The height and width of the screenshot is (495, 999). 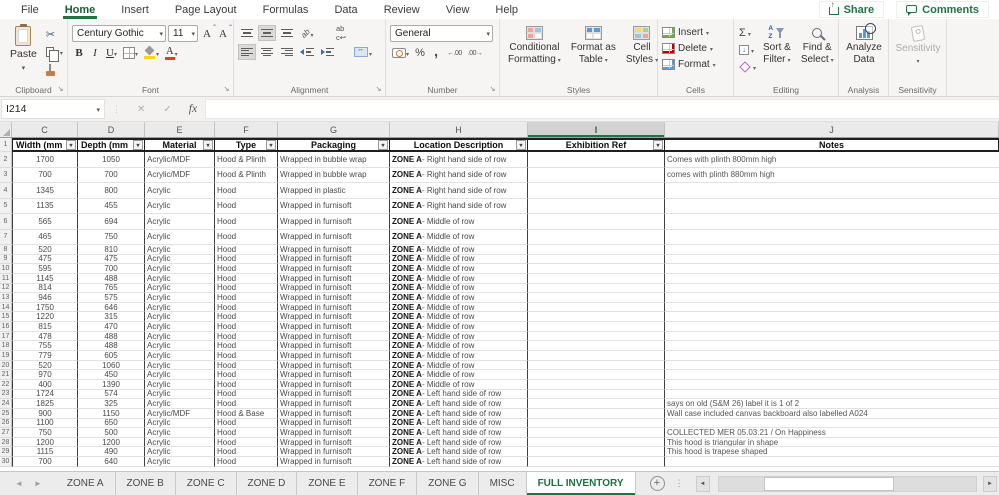 What do you see at coordinates (208, 145) in the screenshot?
I see `filter-button-E` at bounding box center [208, 145].